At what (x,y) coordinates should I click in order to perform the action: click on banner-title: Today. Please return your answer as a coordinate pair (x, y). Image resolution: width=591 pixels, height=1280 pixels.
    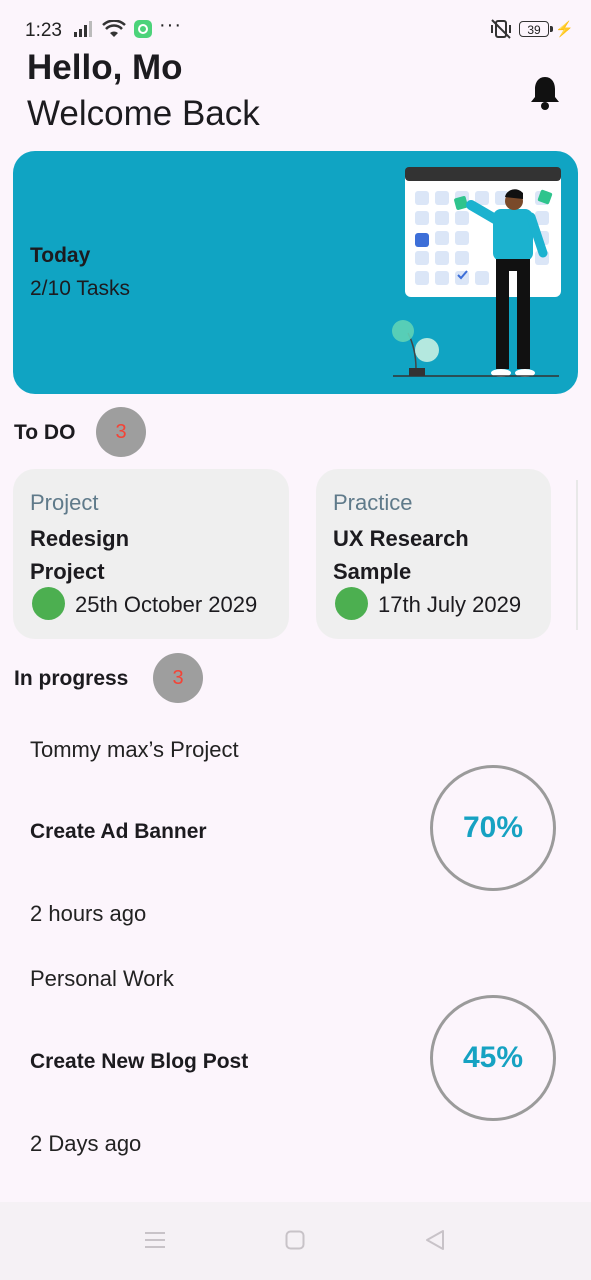
    Looking at the image, I should click on (60, 255).